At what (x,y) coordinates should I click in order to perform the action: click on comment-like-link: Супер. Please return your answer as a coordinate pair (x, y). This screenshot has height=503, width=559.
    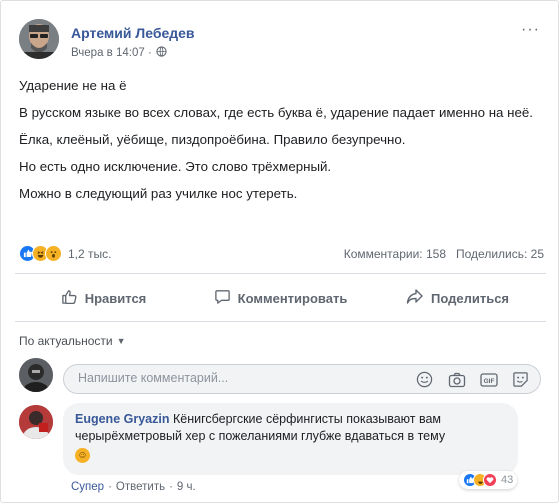
    Looking at the image, I should click on (87, 487).